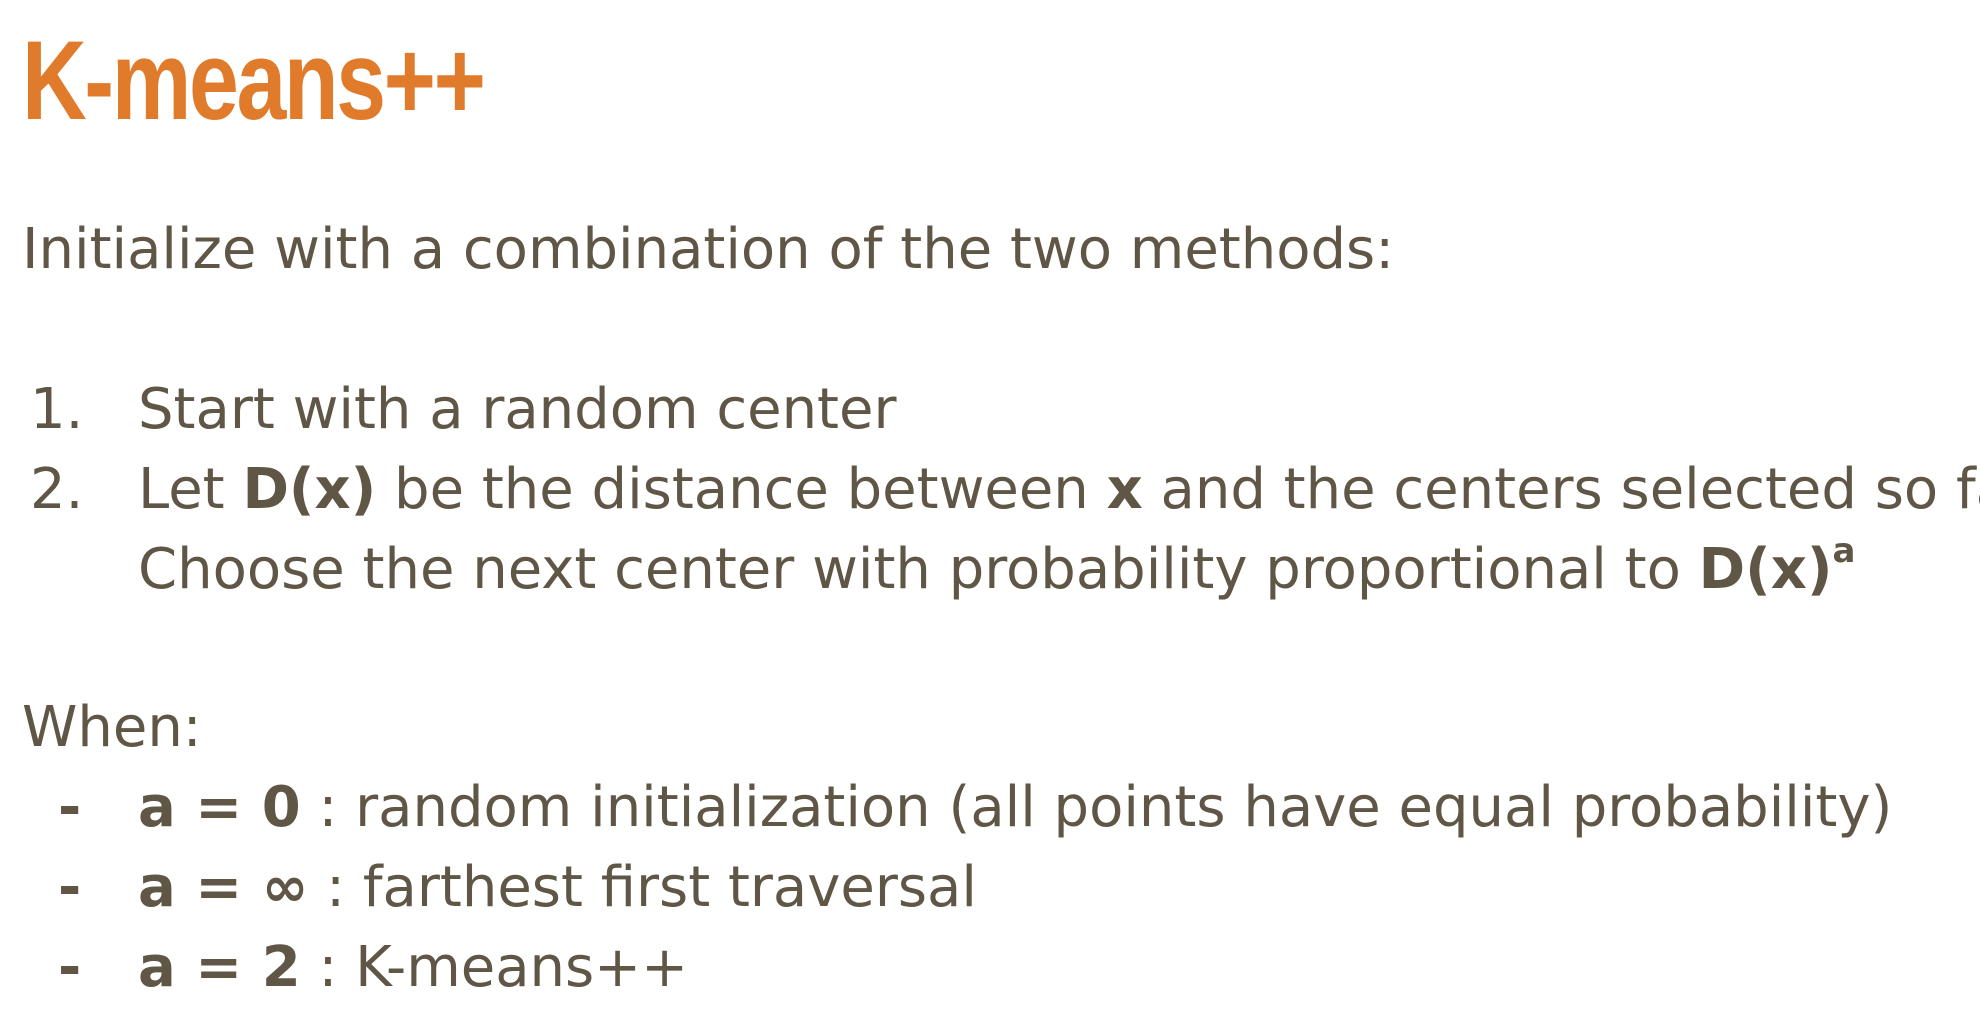 The width and height of the screenshot is (1980, 1026). I want to click on condition-1-value: a = 0, so click(219, 807).